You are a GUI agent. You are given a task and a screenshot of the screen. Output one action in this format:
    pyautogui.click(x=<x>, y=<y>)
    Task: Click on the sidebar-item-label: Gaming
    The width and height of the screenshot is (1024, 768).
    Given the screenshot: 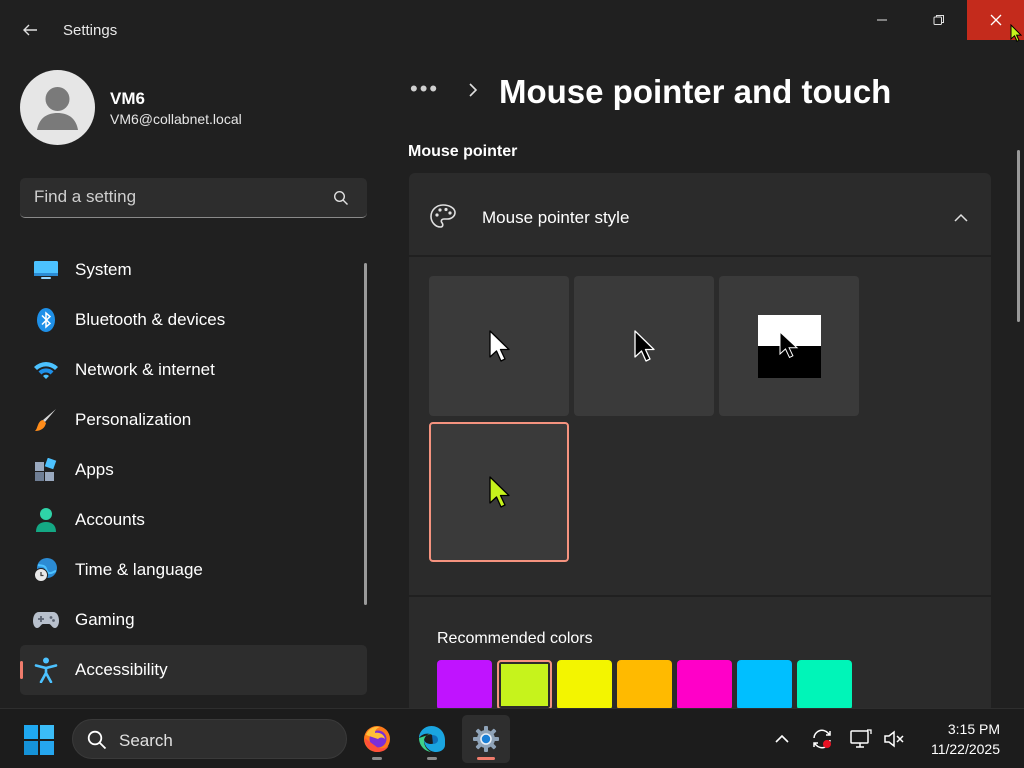 What is the action you would take?
    pyautogui.click(x=105, y=619)
    